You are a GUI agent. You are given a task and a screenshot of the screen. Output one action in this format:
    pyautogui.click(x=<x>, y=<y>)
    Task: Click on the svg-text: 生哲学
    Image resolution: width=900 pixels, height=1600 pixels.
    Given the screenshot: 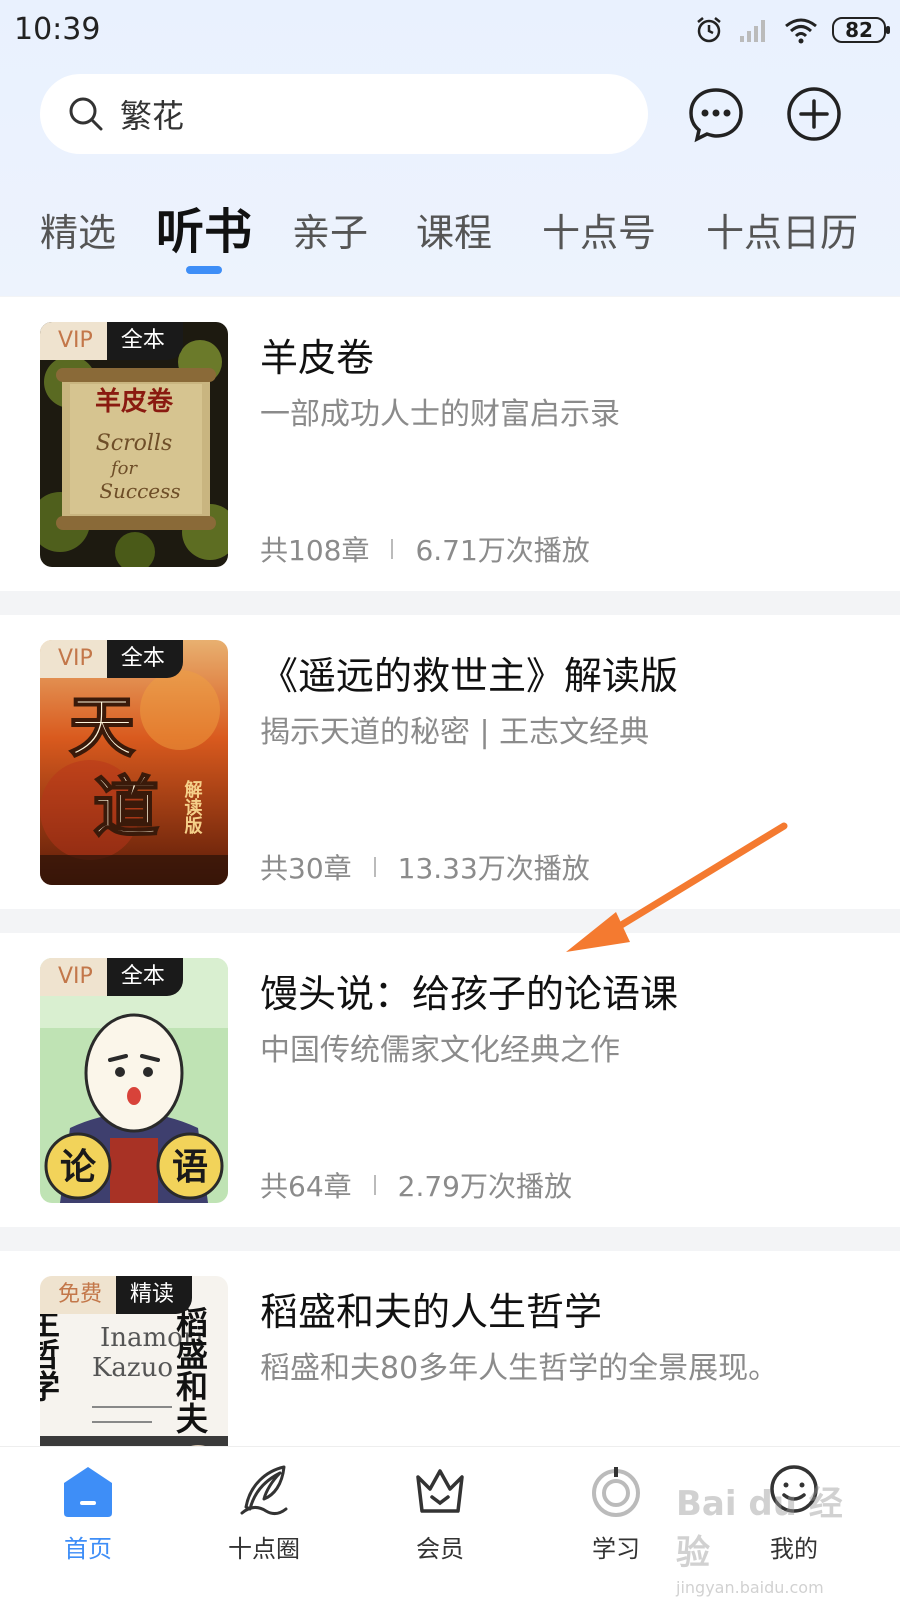 What is the action you would take?
    pyautogui.click(x=50, y=1354)
    